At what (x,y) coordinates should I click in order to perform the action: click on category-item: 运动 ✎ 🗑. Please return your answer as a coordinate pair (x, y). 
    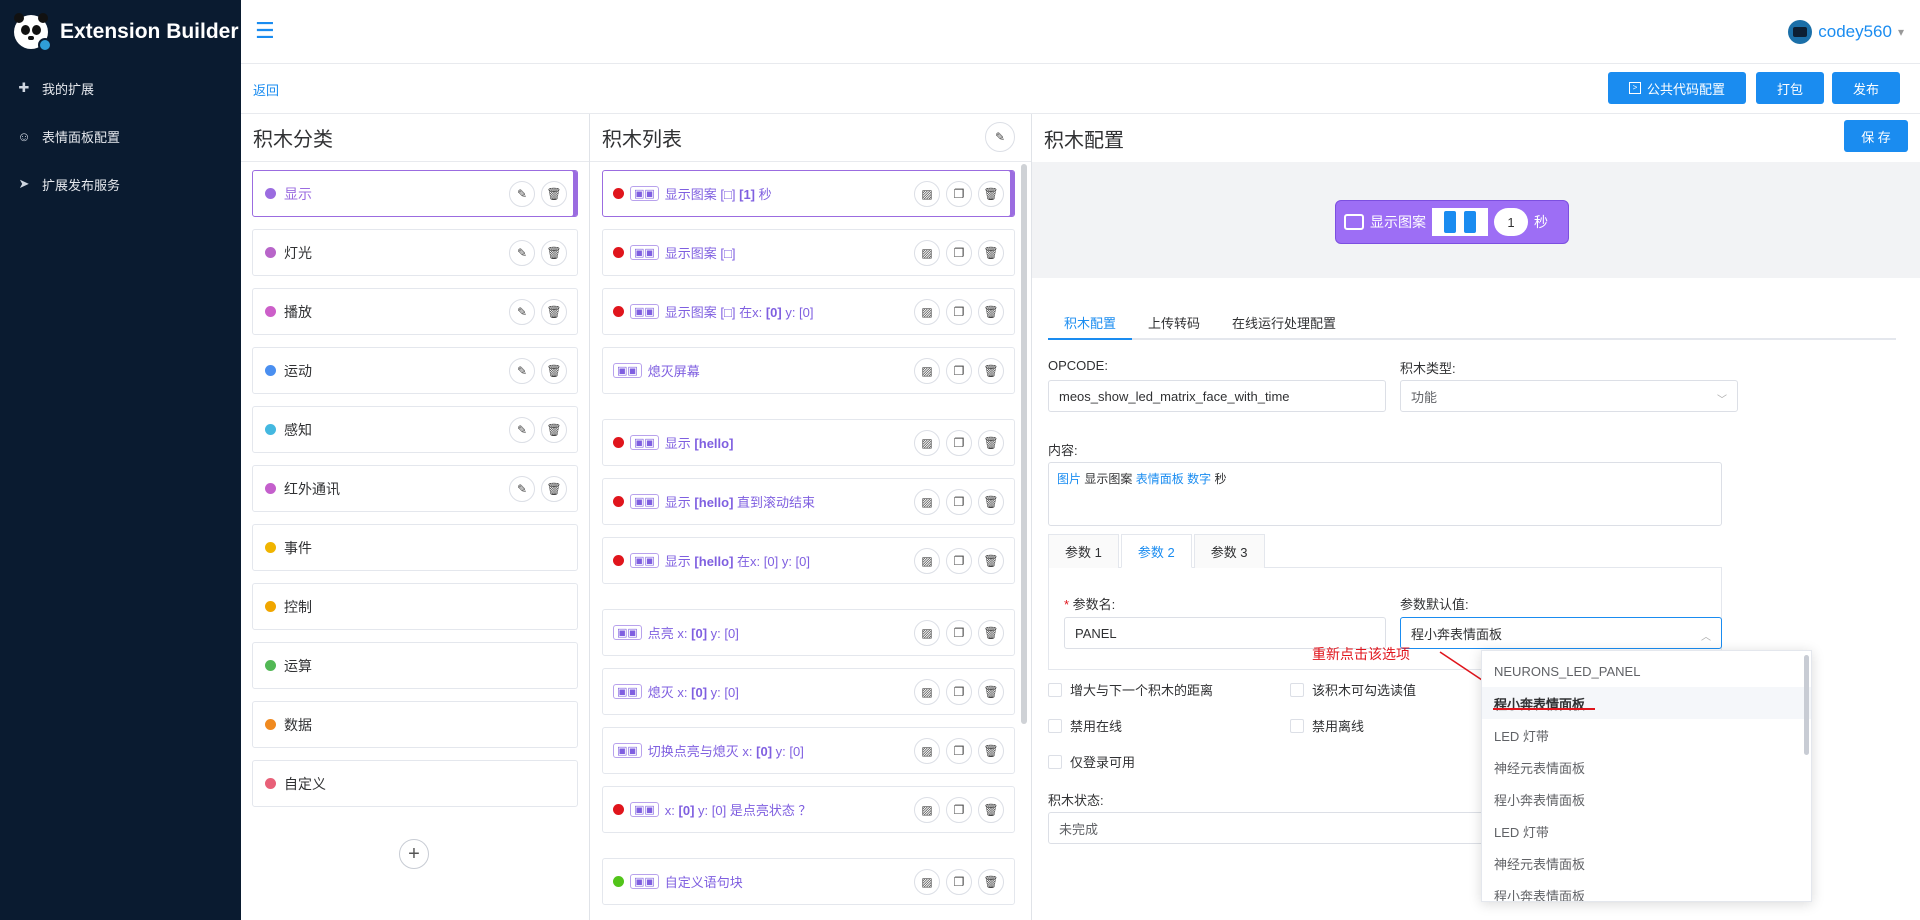
    Looking at the image, I should click on (415, 370).